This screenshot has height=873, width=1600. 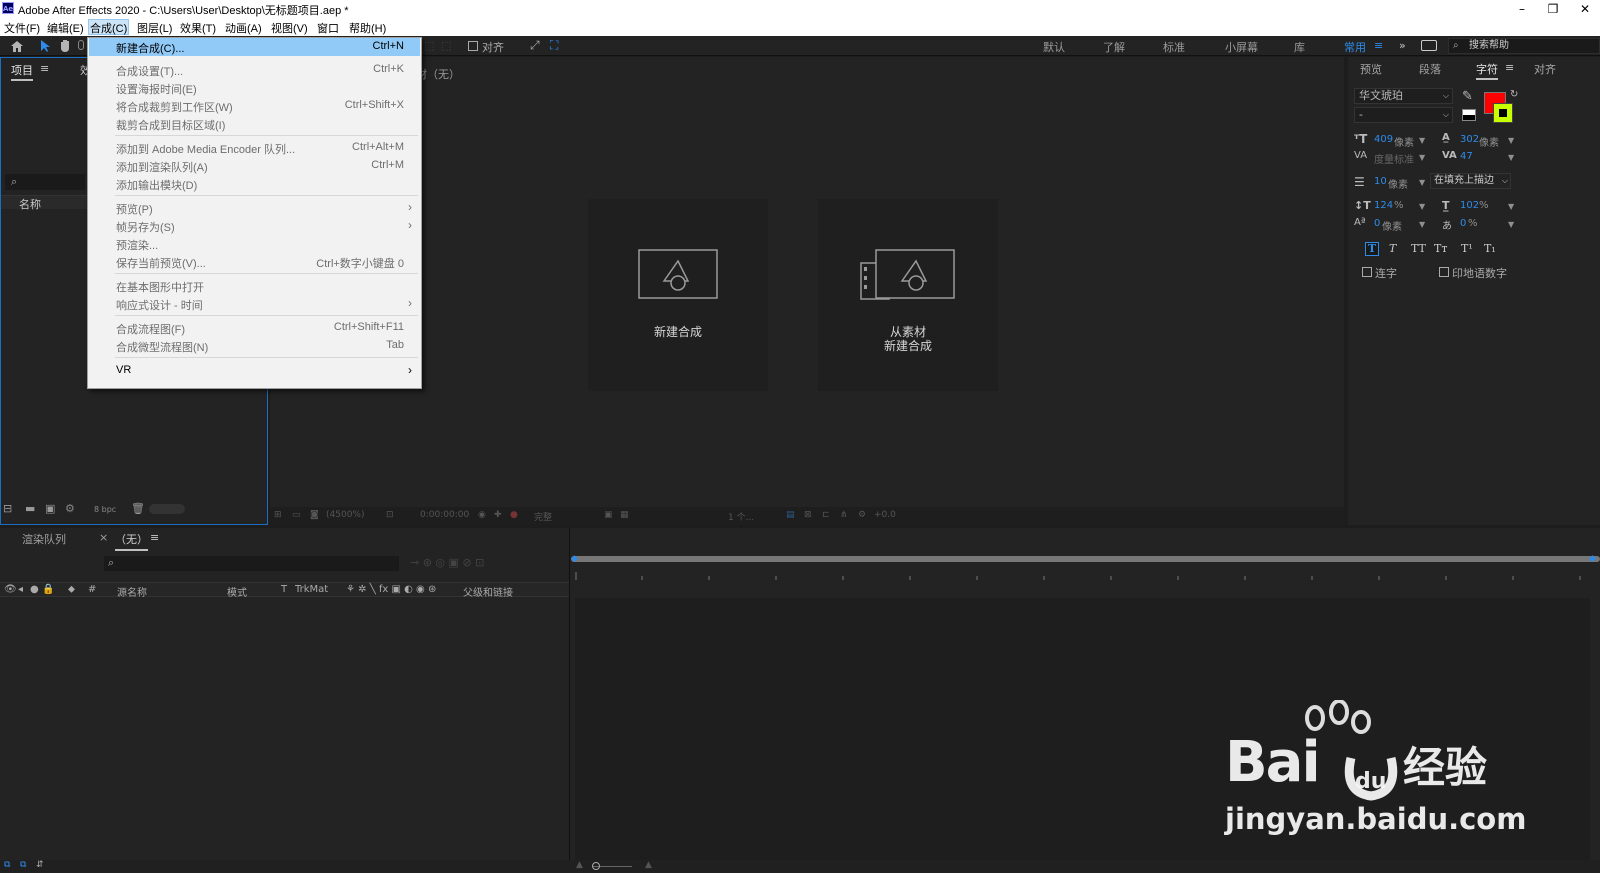 What do you see at coordinates (444, 515) in the screenshot?
I see `timecode: 0:00:00:00` at bounding box center [444, 515].